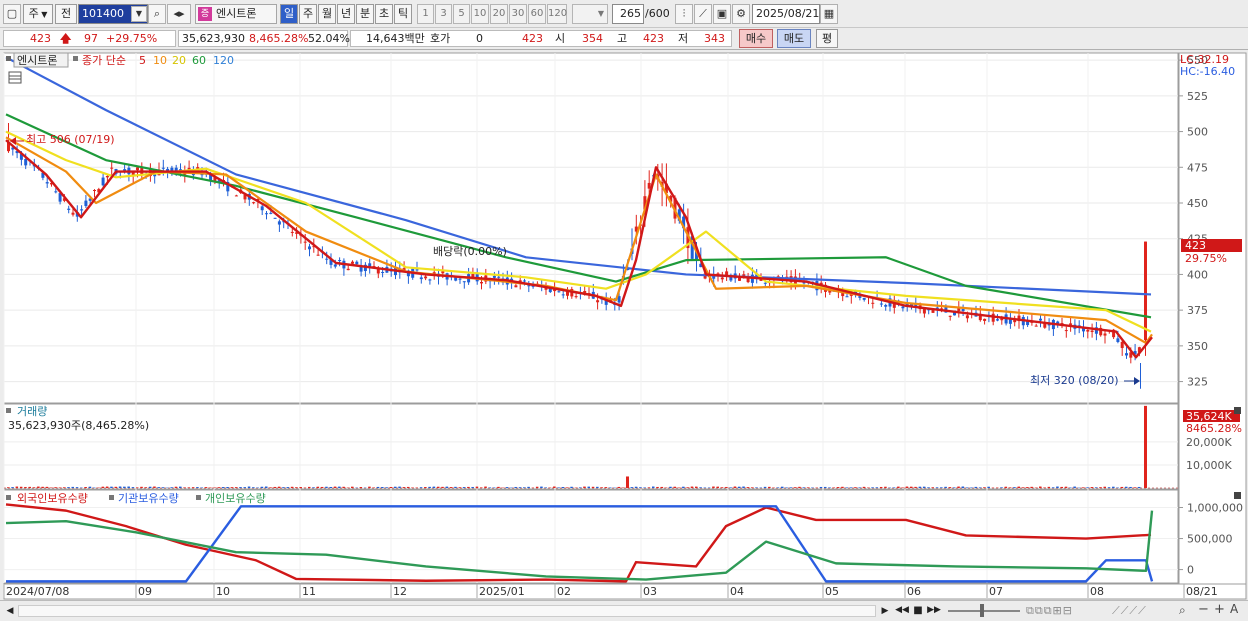 Image resolution: width=1248 pixels, height=621 pixels. Describe the element at coordinates (794, 38) in the screenshot. I see `sell-button: 매도` at that location.